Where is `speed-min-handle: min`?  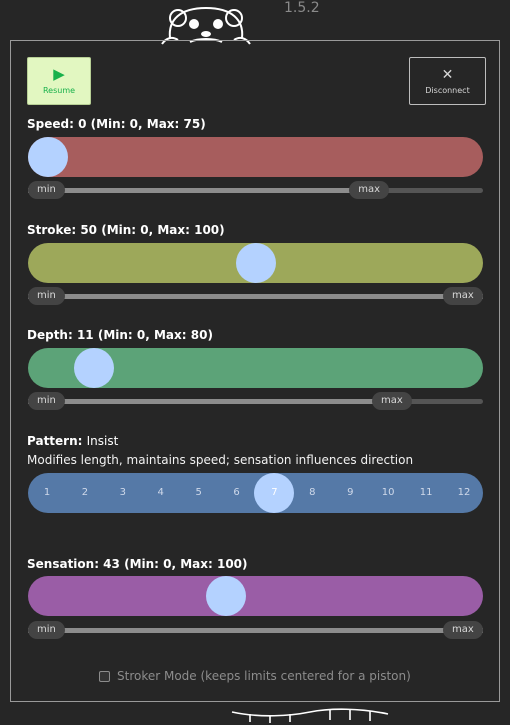
speed-min-handle: min is located at coordinates (46, 190).